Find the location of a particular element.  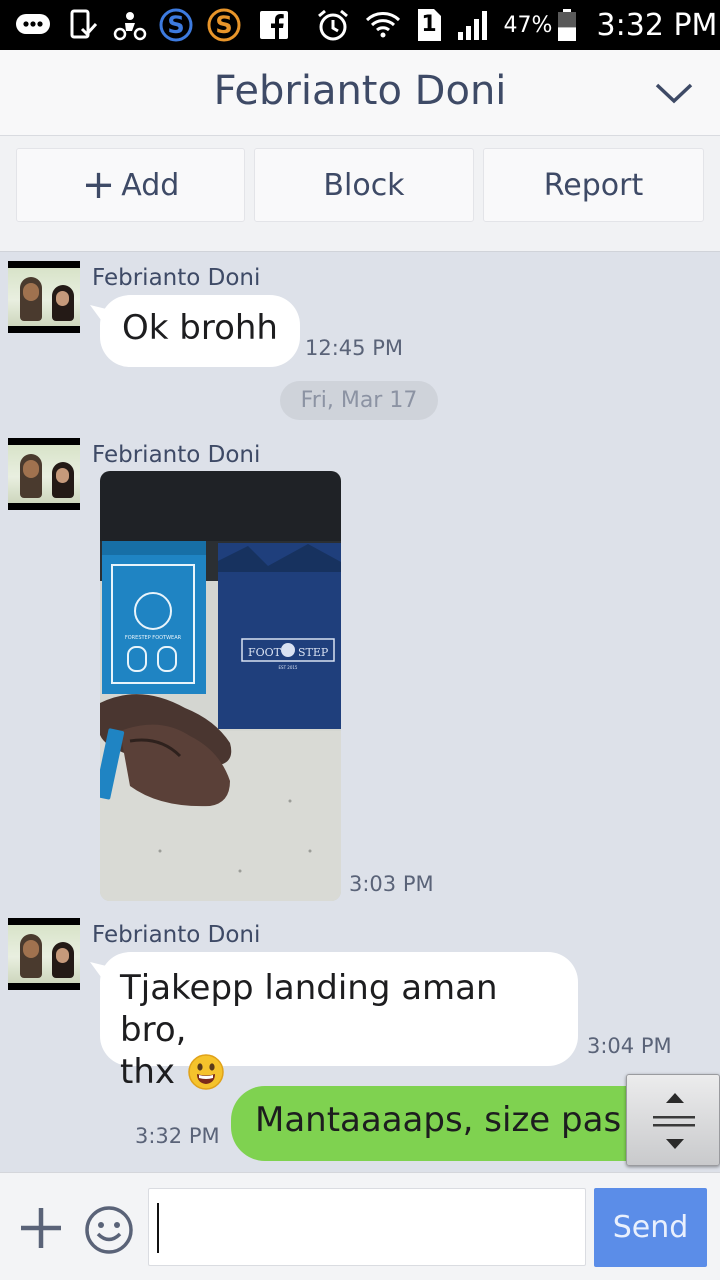

message-time: 3:32 PM is located at coordinates (177, 1136).